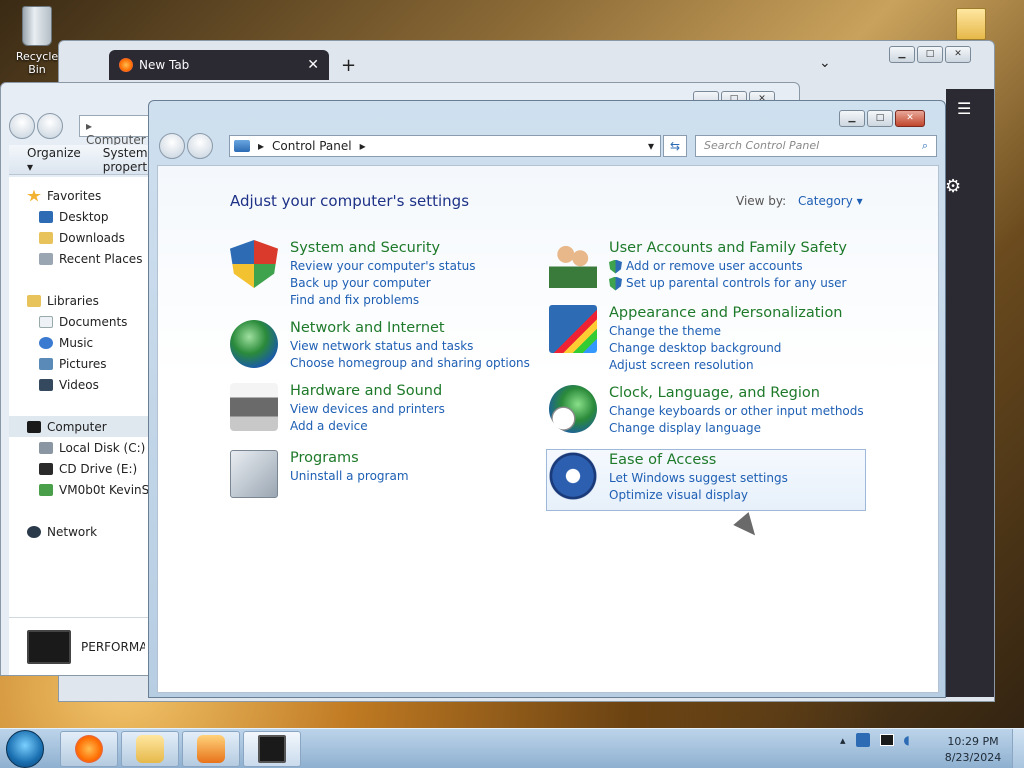 Image resolution: width=1024 pixels, height=768 pixels. Describe the element at coordinates (219, 65) in the screenshot. I see `tab-new-tab: New Tab ✕` at that location.